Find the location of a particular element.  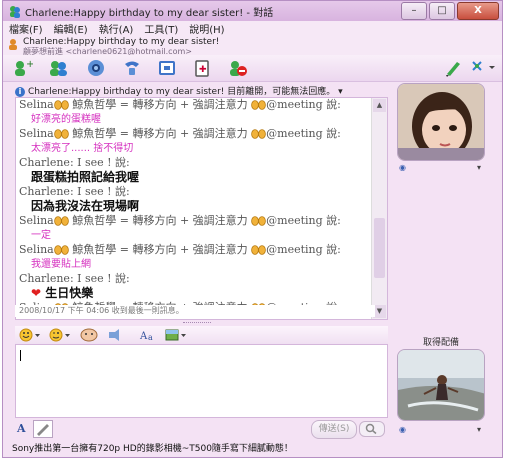

menu-file: 檔案(F) is located at coordinates (26, 28).